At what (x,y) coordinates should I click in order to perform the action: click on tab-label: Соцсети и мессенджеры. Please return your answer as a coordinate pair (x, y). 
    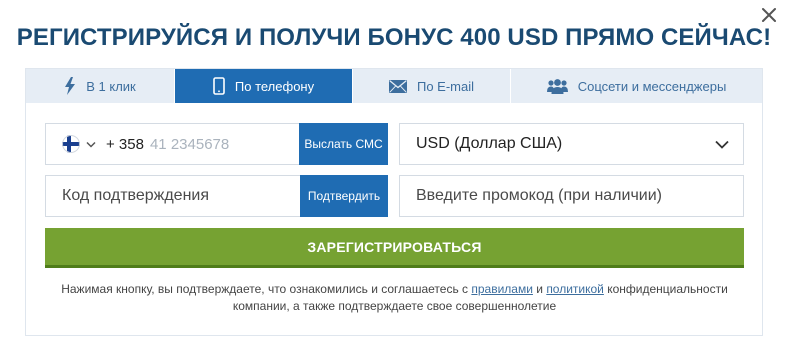
    Looking at the image, I should click on (652, 86).